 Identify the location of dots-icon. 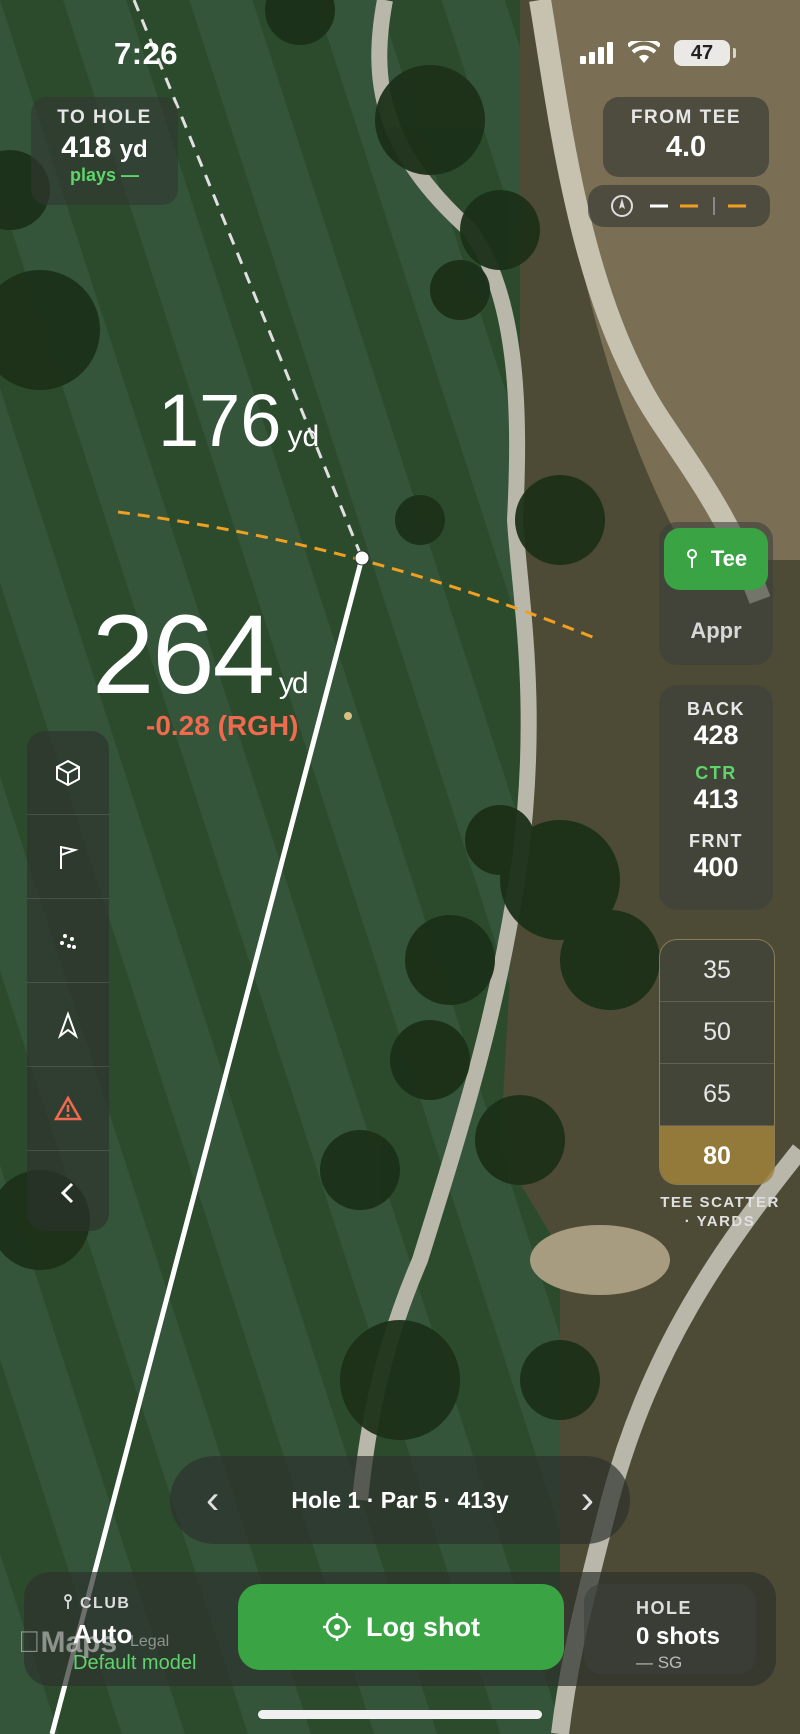
(68, 941).